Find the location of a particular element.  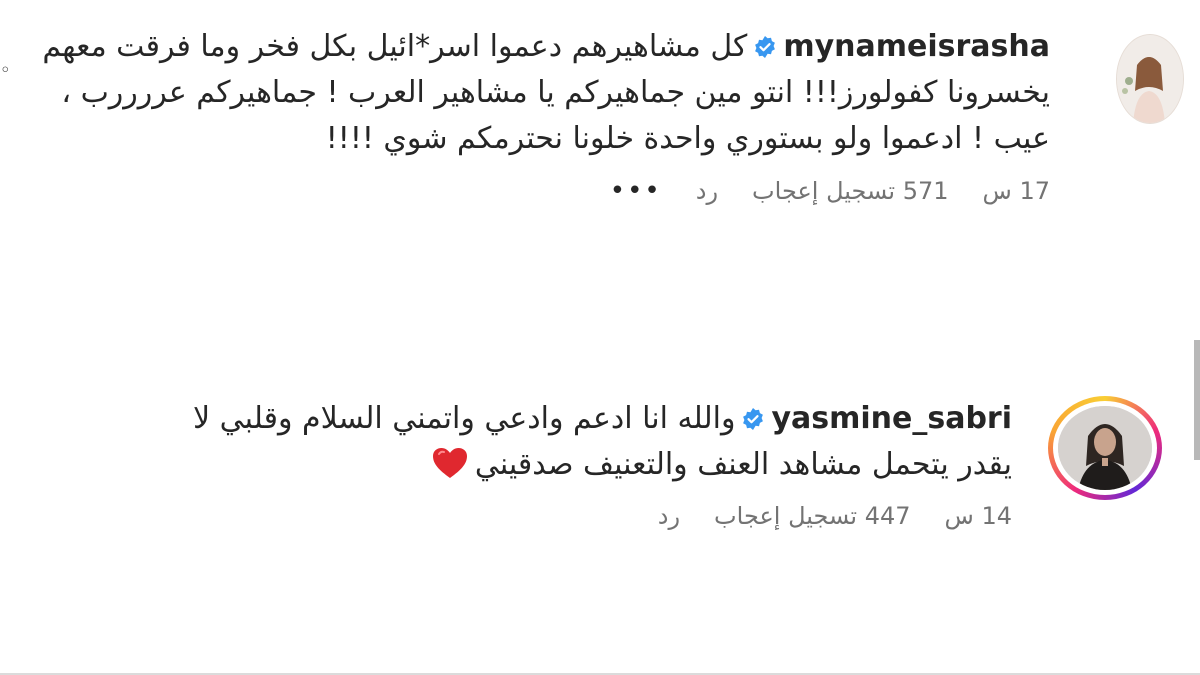

comment-meta: 14 س 447 تسجيل إعجاب رد is located at coordinates (582, 516).